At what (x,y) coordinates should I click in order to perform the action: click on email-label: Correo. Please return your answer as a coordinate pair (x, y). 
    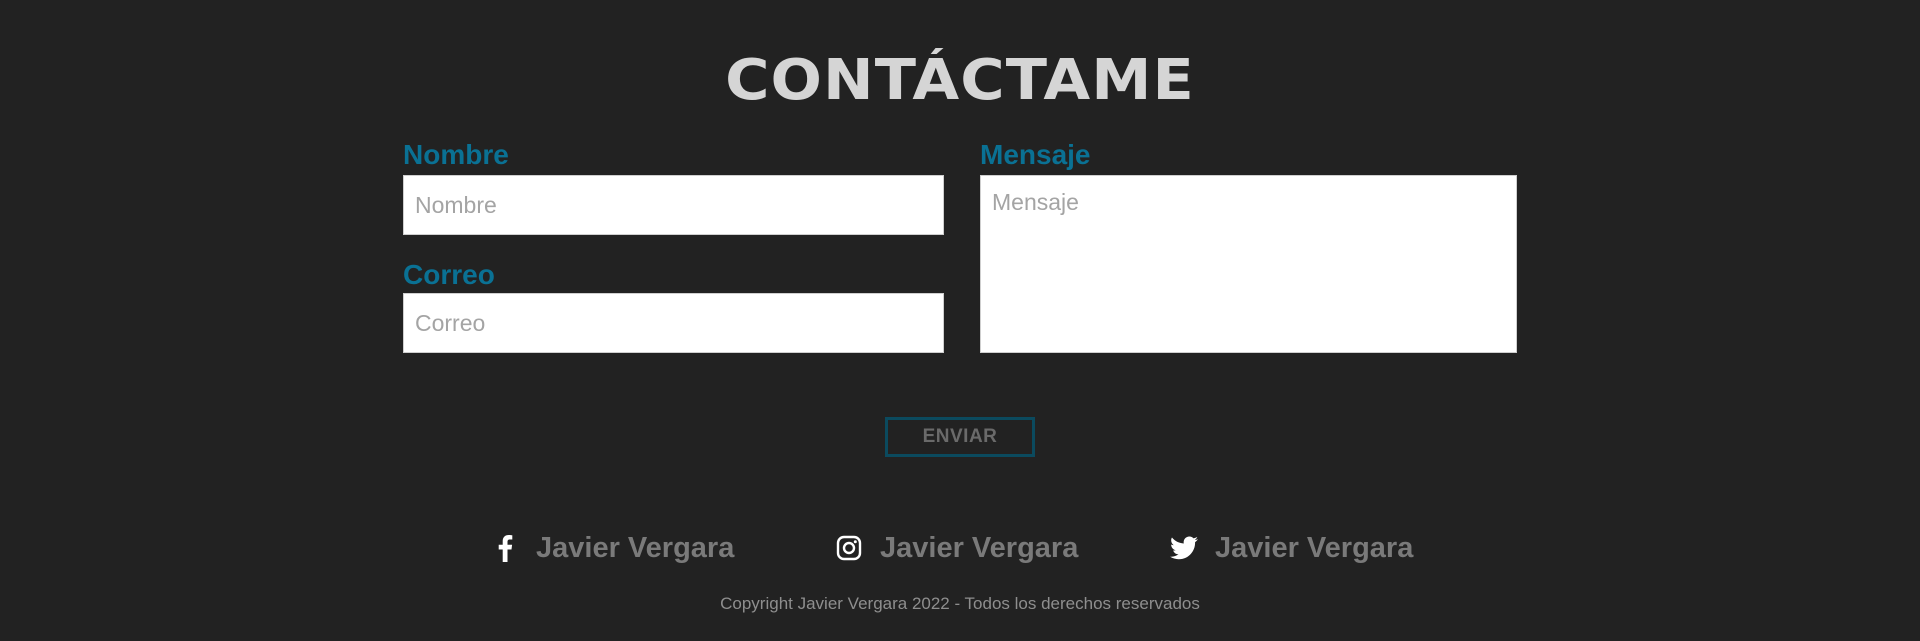
    Looking at the image, I should click on (449, 274).